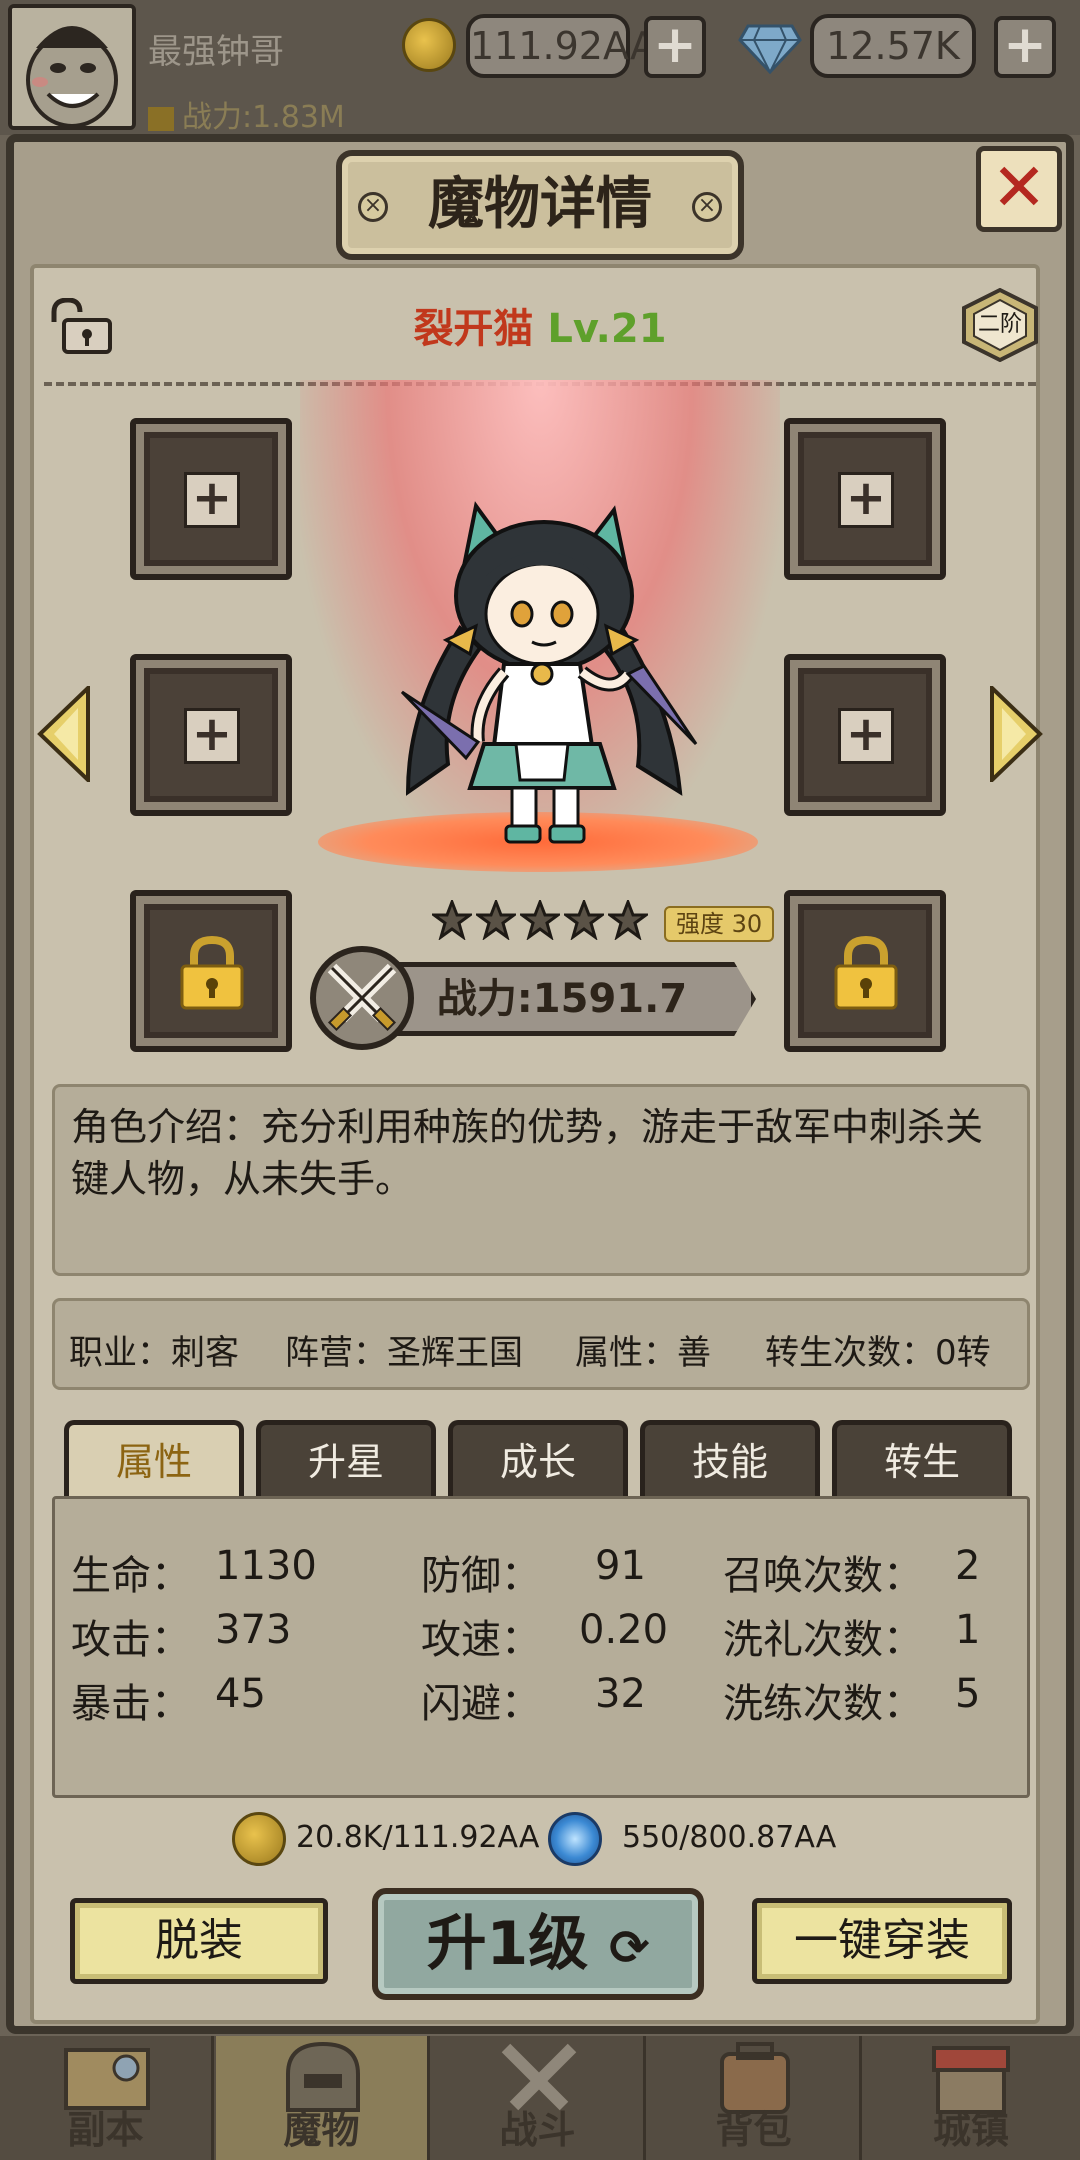 The width and height of the screenshot is (1080, 2160). Describe the element at coordinates (154, 1460) in the screenshot. I see `tab-attributes: 属性` at that location.